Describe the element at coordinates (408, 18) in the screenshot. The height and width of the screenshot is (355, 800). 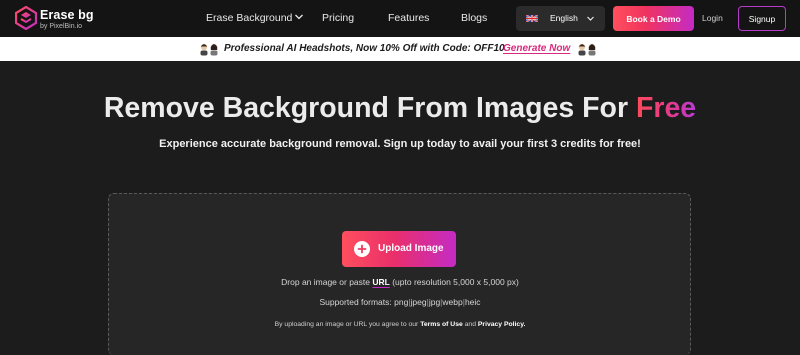
I see `nav-features: Features` at that location.